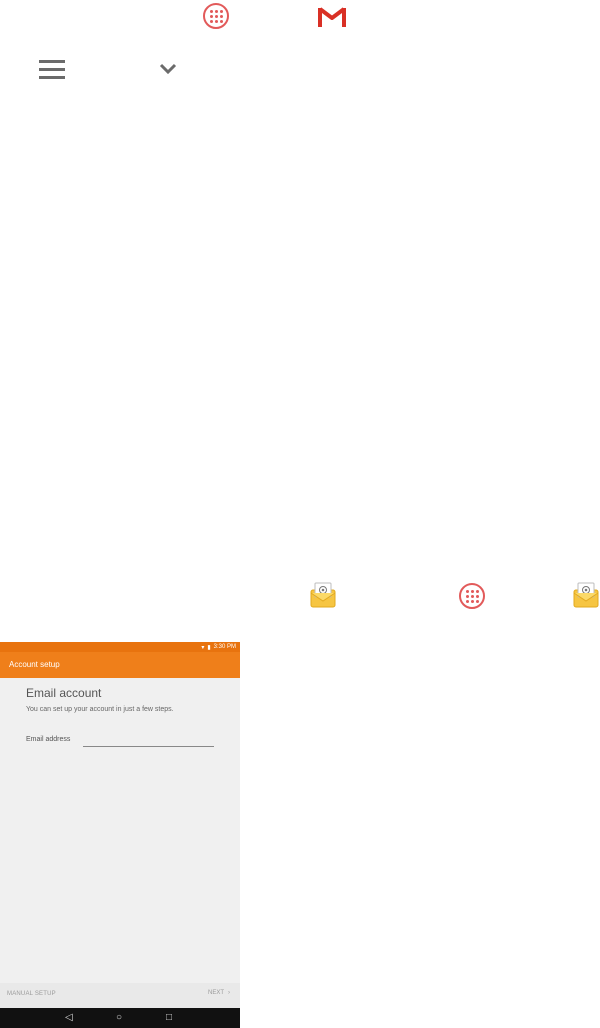 The height and width of the screenshot is (1028, 600). Describe the element at coordinates (34, 664) in the screenshot. I see `app-bar-title: Account setup` at that location.